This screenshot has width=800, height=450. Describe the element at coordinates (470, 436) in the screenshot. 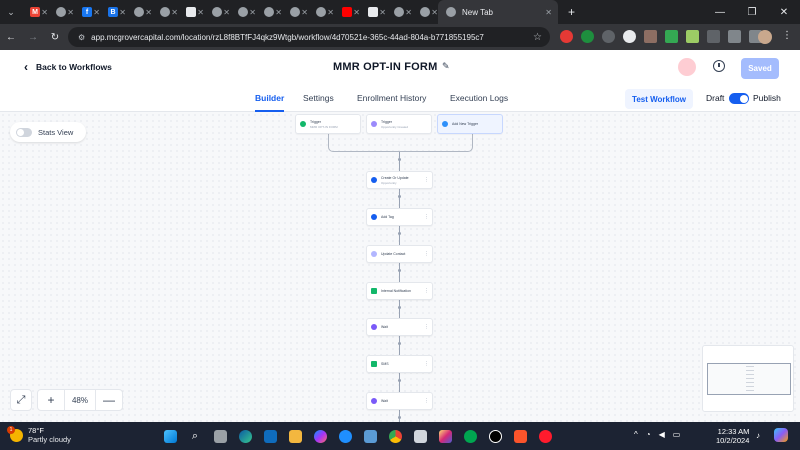

I see `app-icon` at that location.